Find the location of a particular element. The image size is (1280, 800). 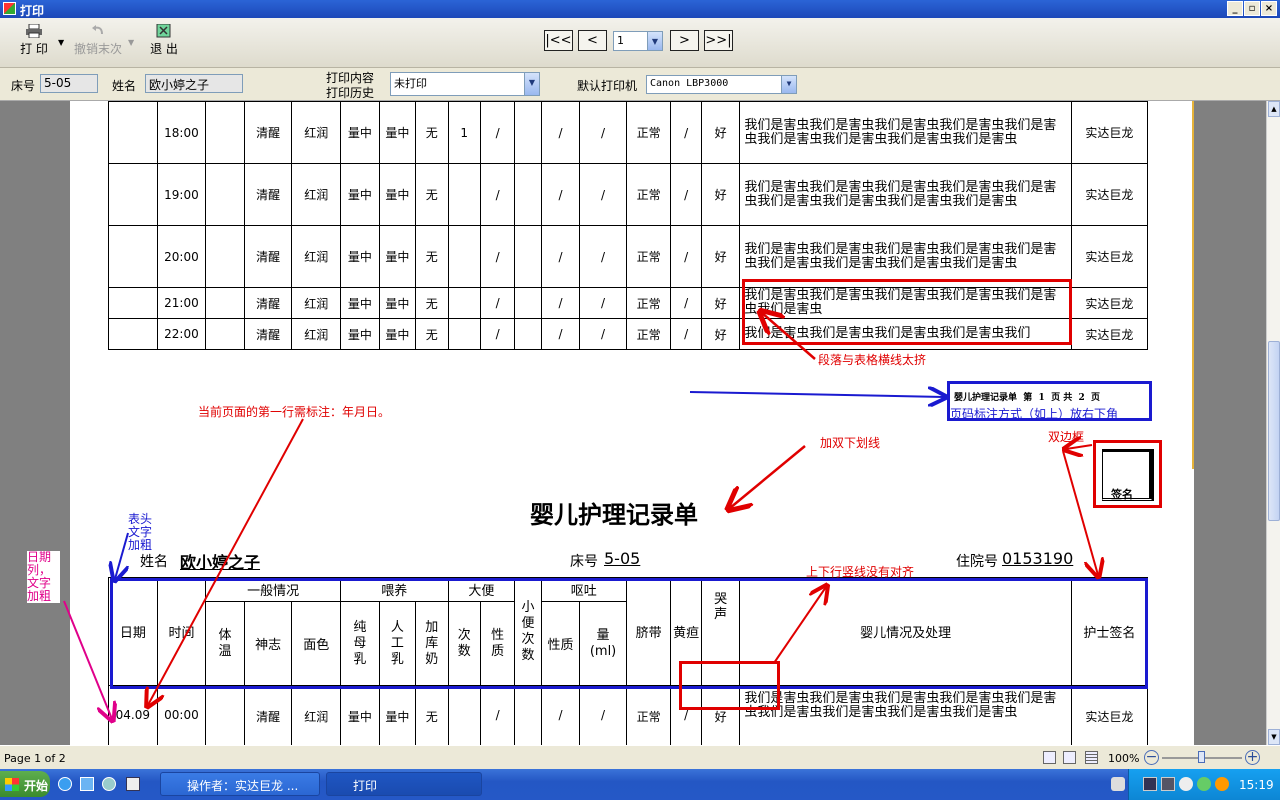

arrow-crowded is located at coordinates (789, 336).